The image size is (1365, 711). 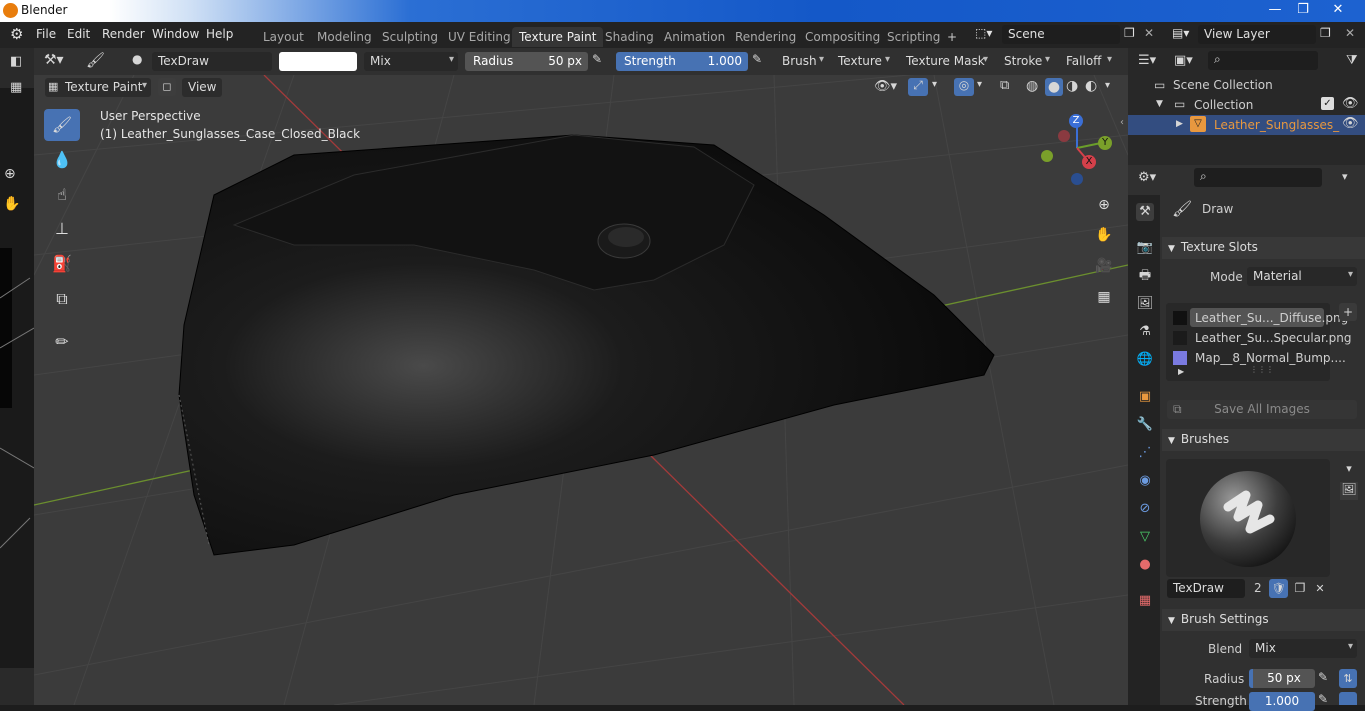 I want to click on radius-slider: Radius 50 px, so click(x=526, y=61).